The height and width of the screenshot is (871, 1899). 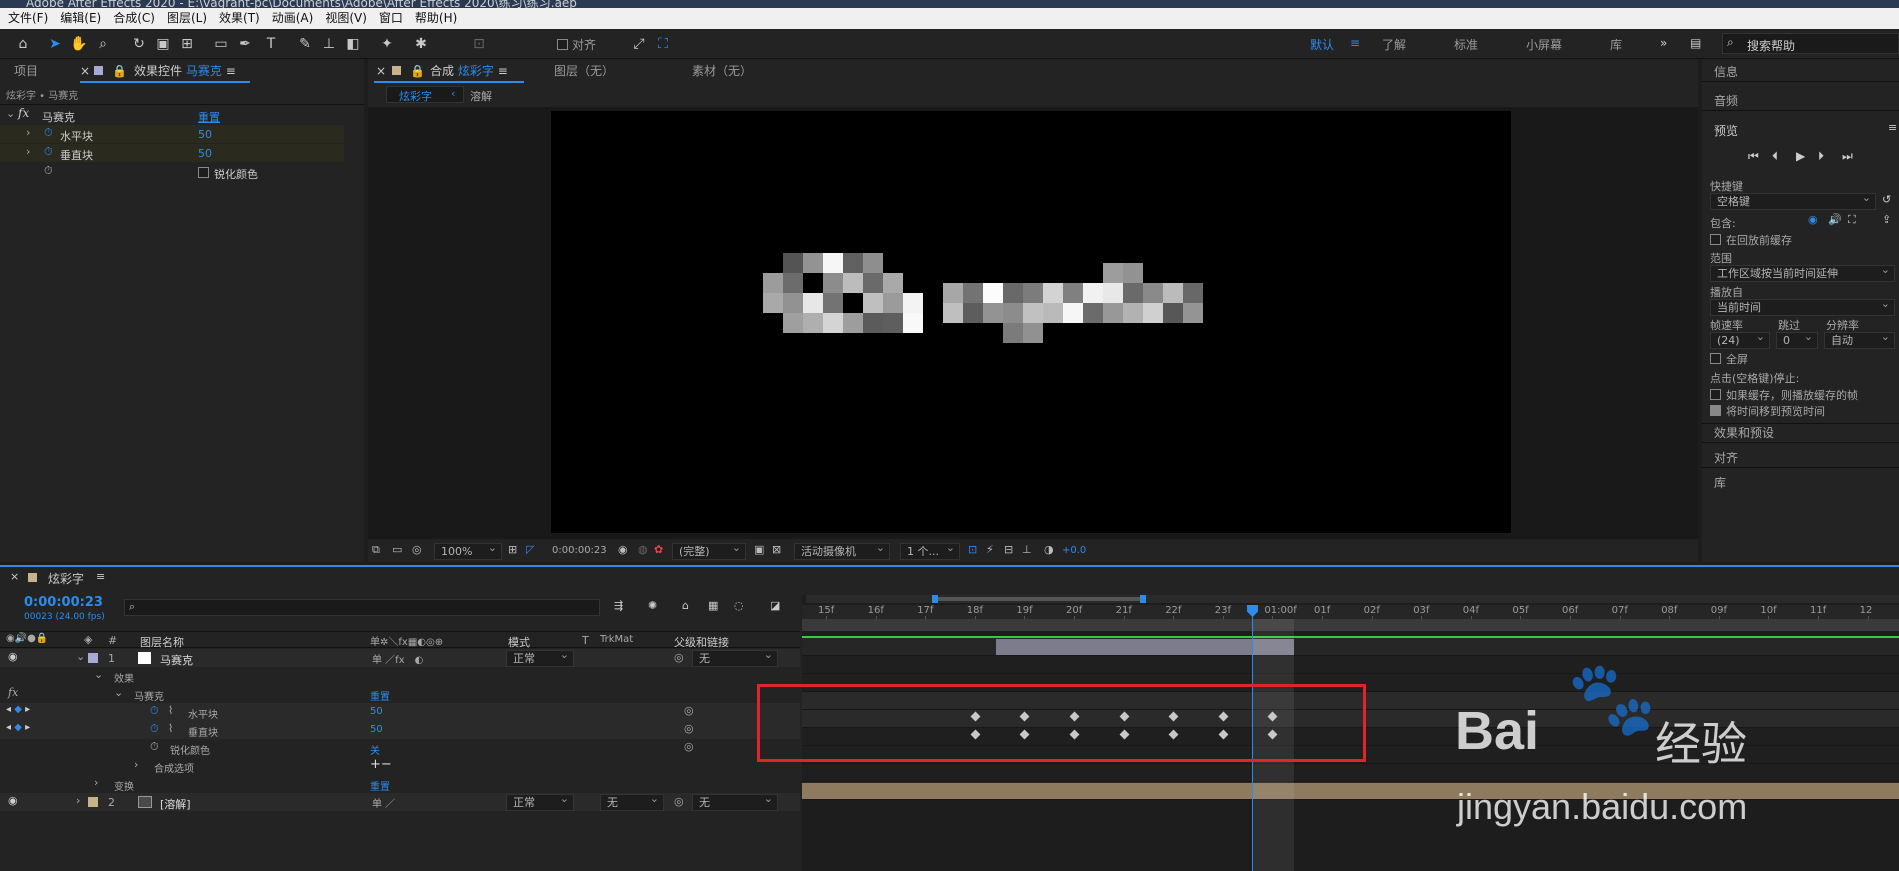 I want to click on rectangle-tool-icon: ▭, so click(x=221, y=44).